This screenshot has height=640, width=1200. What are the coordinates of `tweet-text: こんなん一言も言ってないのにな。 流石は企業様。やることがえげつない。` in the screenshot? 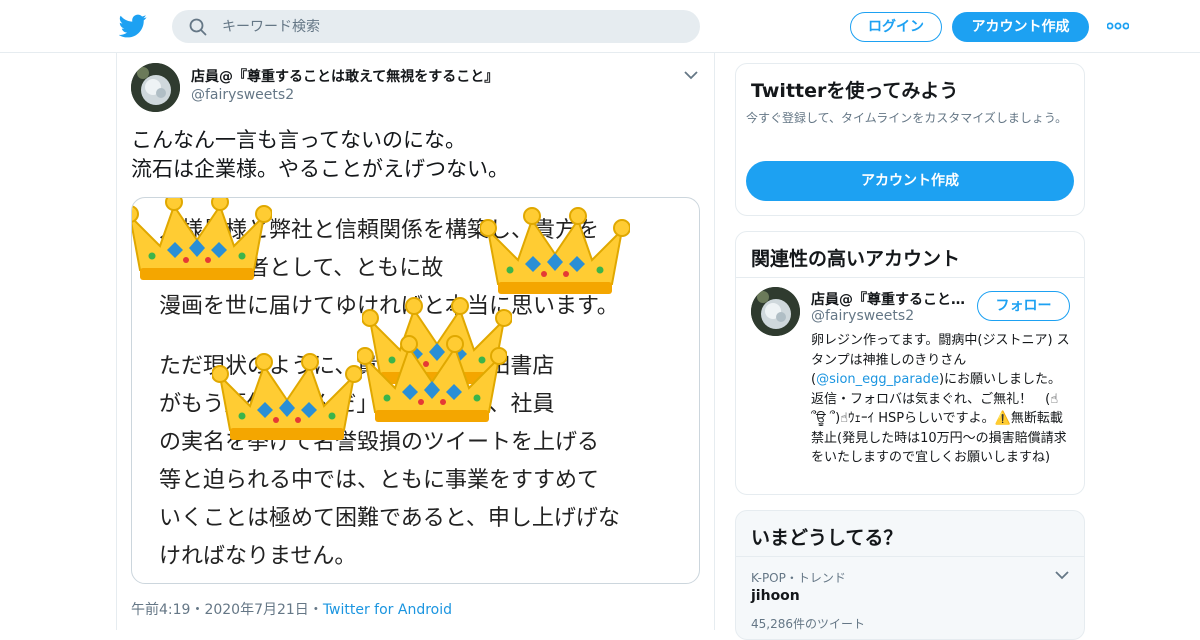 It's located at (416, 155).